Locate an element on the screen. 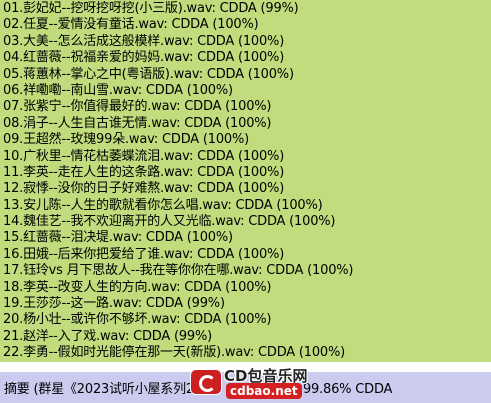 This screenshot has width=491, height=403. track-row: 14.魏佳艺--我不欢迎离开的人又光临.wav: CDDA (100%) is located at coordinates (247, 222).